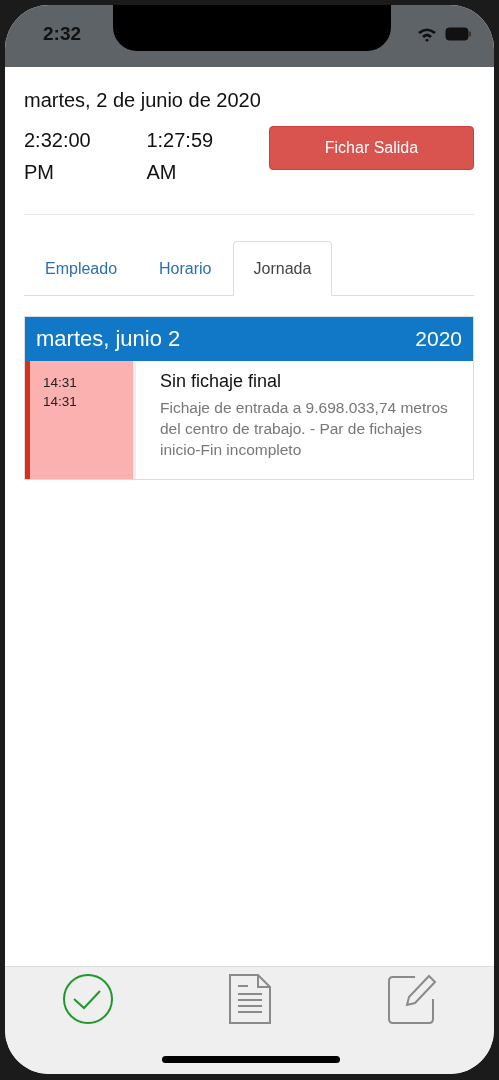 Image resolution: width=499 pixels, height=1080 pixels. What do you see at coordinates (81, 268) in the screenshot?
I see `tab: Empleado` at bounding box center [81, 268].